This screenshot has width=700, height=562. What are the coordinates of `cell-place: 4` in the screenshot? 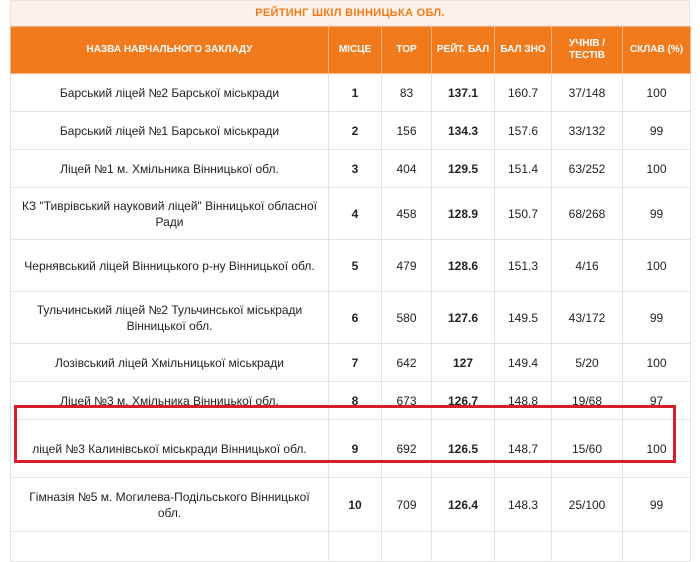 It's located at (355, 213).